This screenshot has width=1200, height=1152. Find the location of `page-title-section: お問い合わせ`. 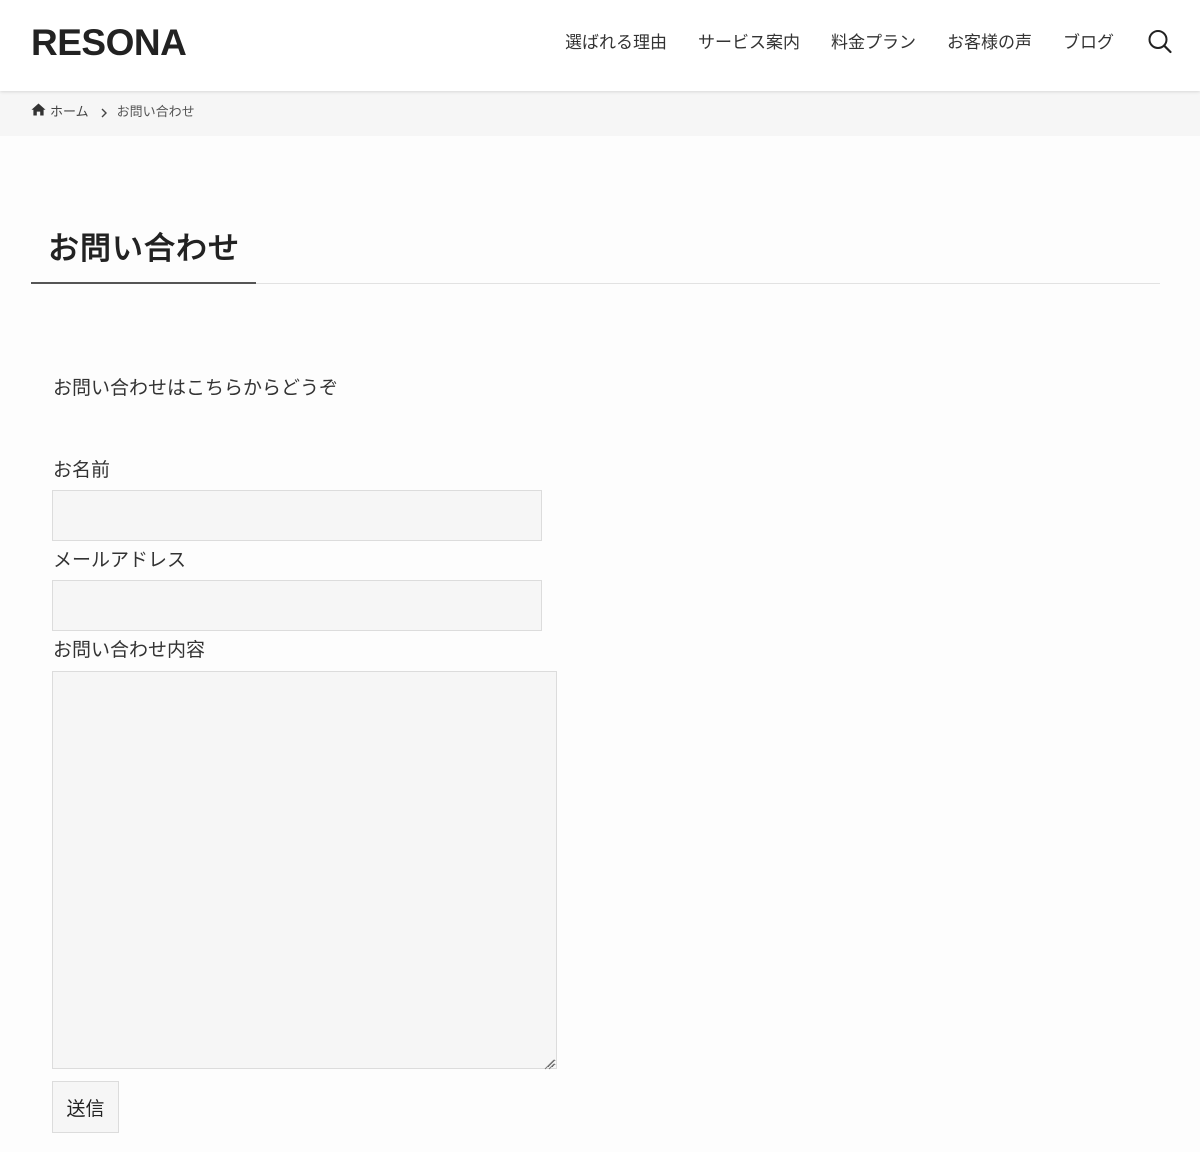

page-title-section: お問い合わせ is located at coordinates (595, 254).